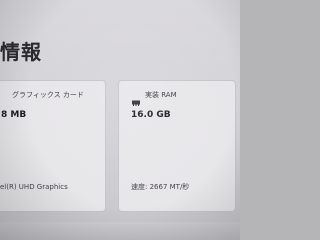 This screenshot has height=240, width=320. I want to click on graphics-card-memory-value: 8 MB, so click(14, 115).